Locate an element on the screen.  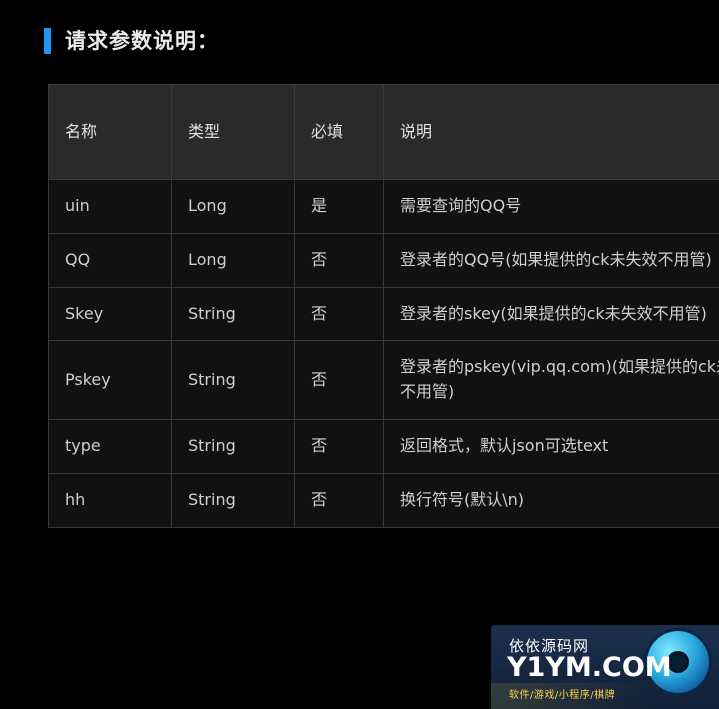
header-cell-description: 说明 is located at coordinates (551, 132).